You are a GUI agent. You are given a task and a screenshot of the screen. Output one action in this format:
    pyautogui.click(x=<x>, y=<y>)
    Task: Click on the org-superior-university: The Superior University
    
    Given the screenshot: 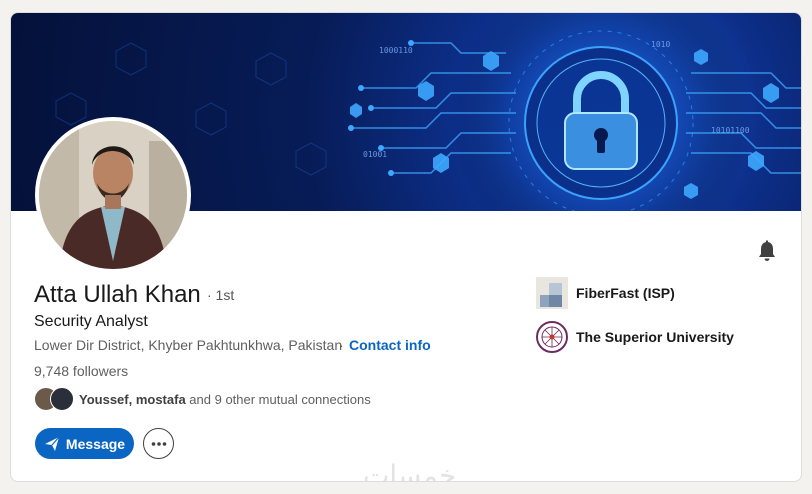 What is the action you would take?
    pyautogui.click(x=635, y=337)
    